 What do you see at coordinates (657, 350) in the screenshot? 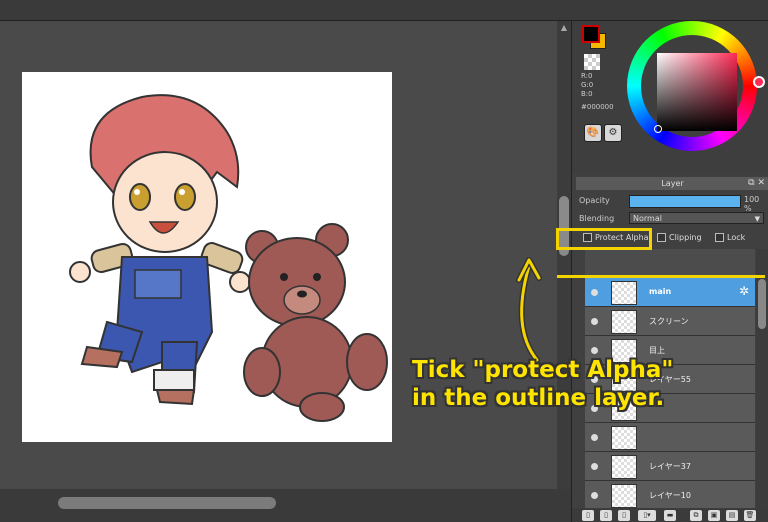
I see `layer-name: 目上` at bounding box center [657, 350].